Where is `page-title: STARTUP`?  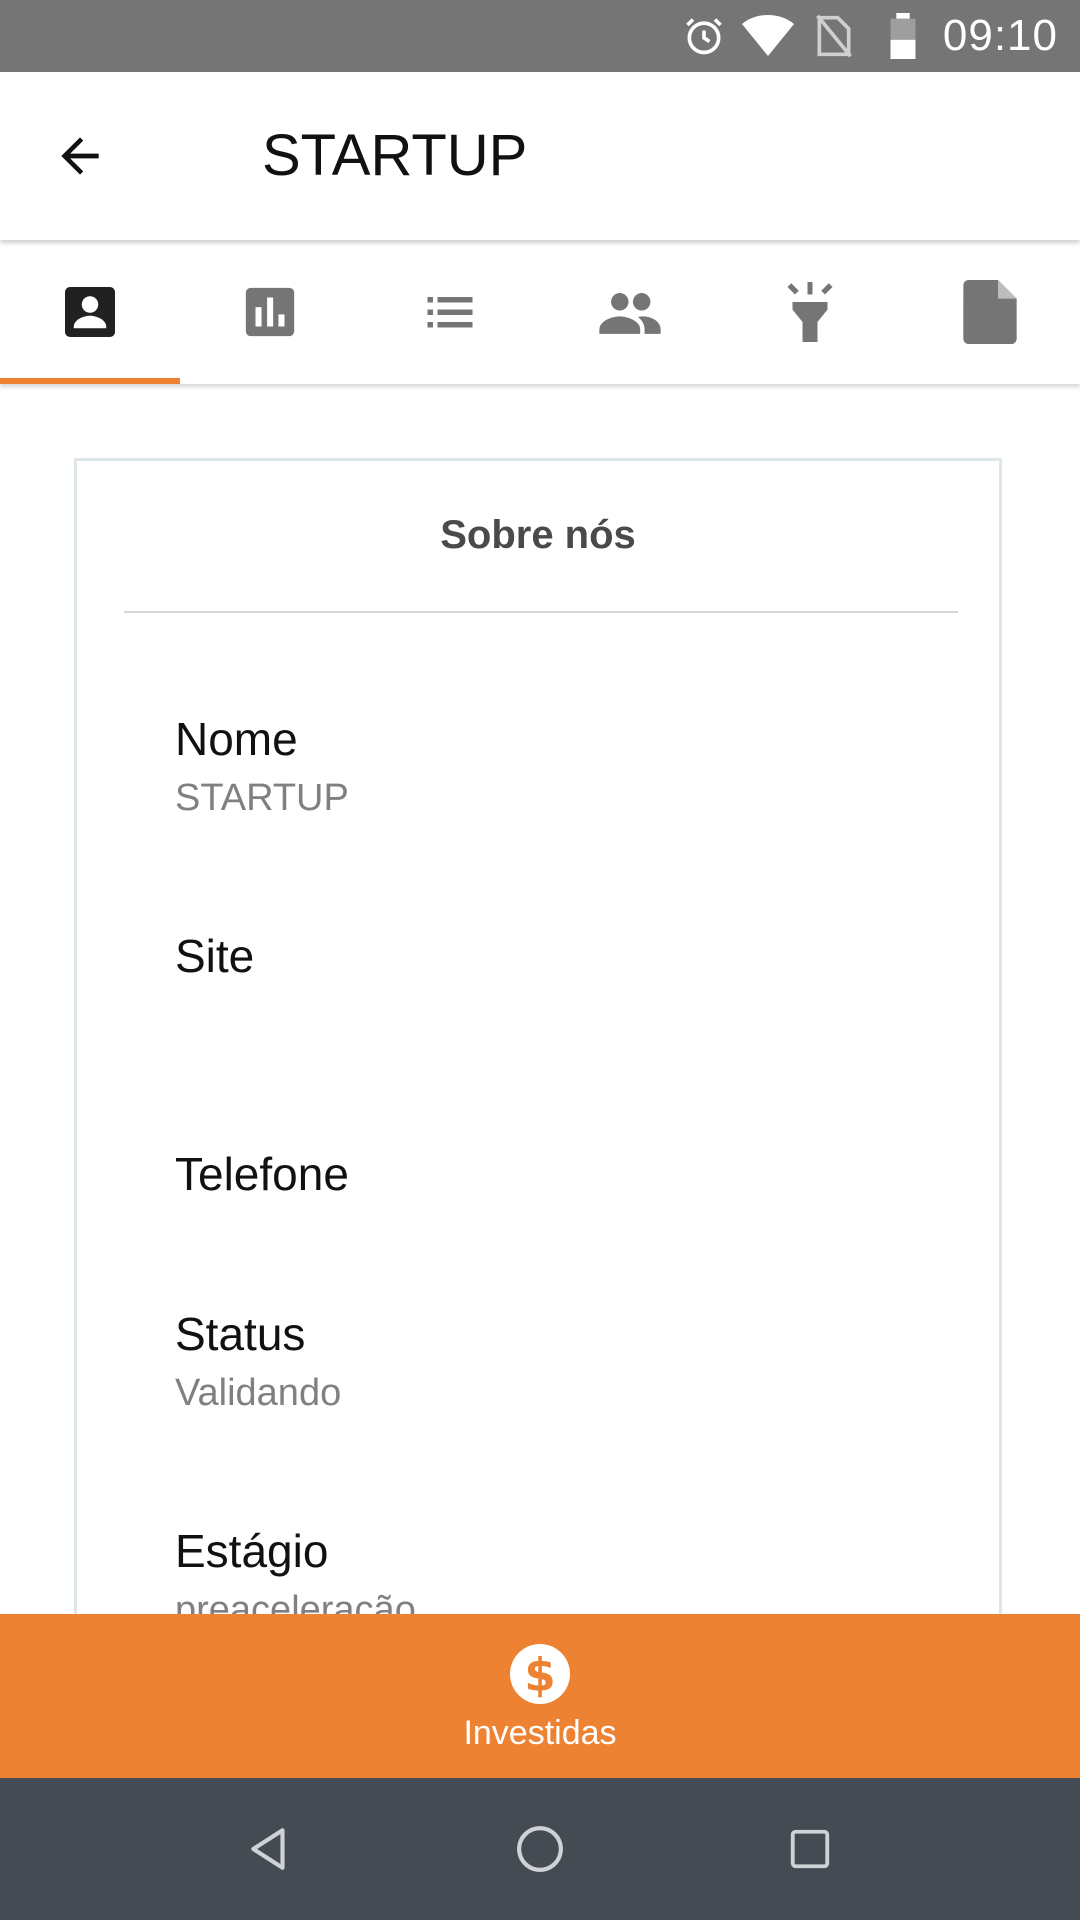
page-title: STARTUP is located at coordinates (395, 155).